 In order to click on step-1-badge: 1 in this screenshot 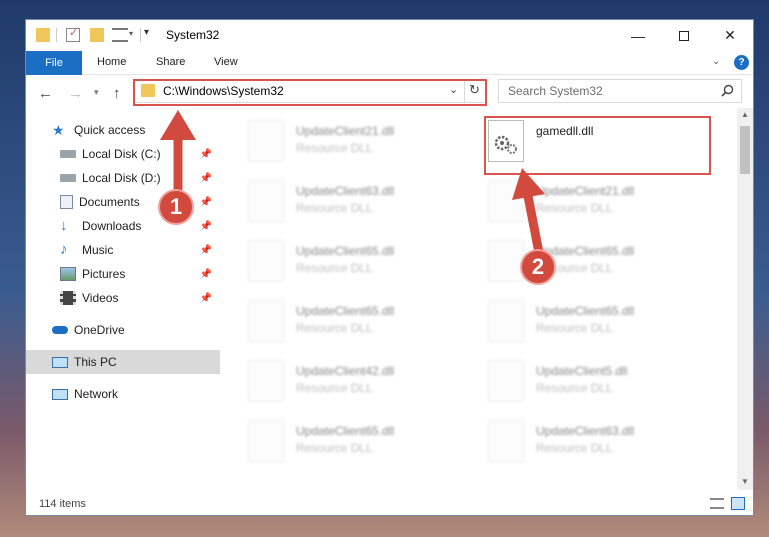, I will do `click(176, 207)`.